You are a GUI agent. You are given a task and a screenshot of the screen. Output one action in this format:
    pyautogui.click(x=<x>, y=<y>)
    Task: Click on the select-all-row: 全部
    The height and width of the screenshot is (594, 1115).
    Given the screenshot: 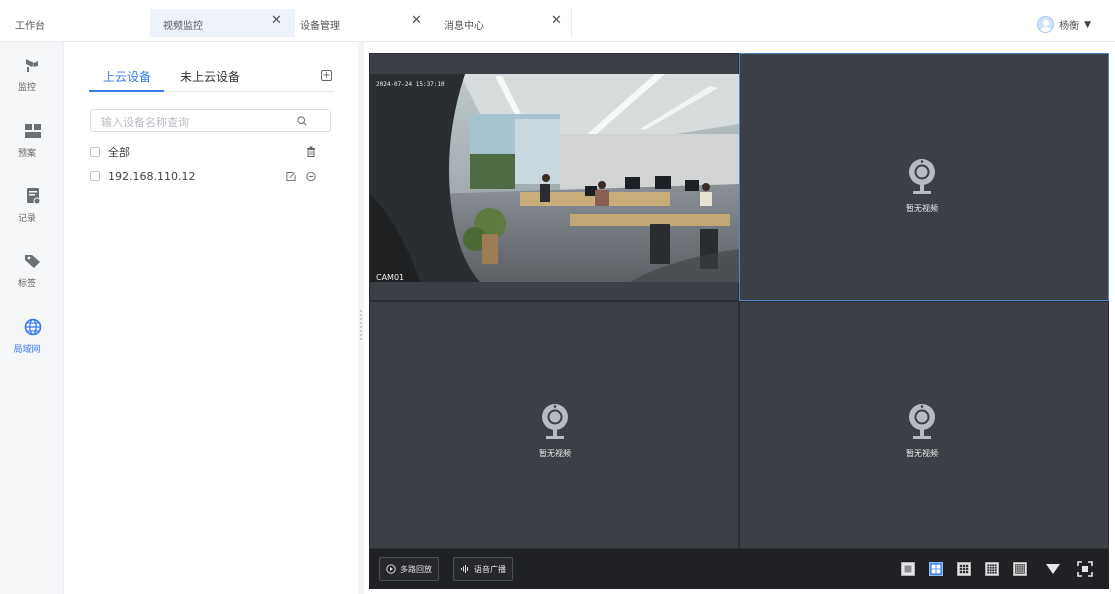 What is the action you would take?
    pyautogui.click(x=110, y=152)
    